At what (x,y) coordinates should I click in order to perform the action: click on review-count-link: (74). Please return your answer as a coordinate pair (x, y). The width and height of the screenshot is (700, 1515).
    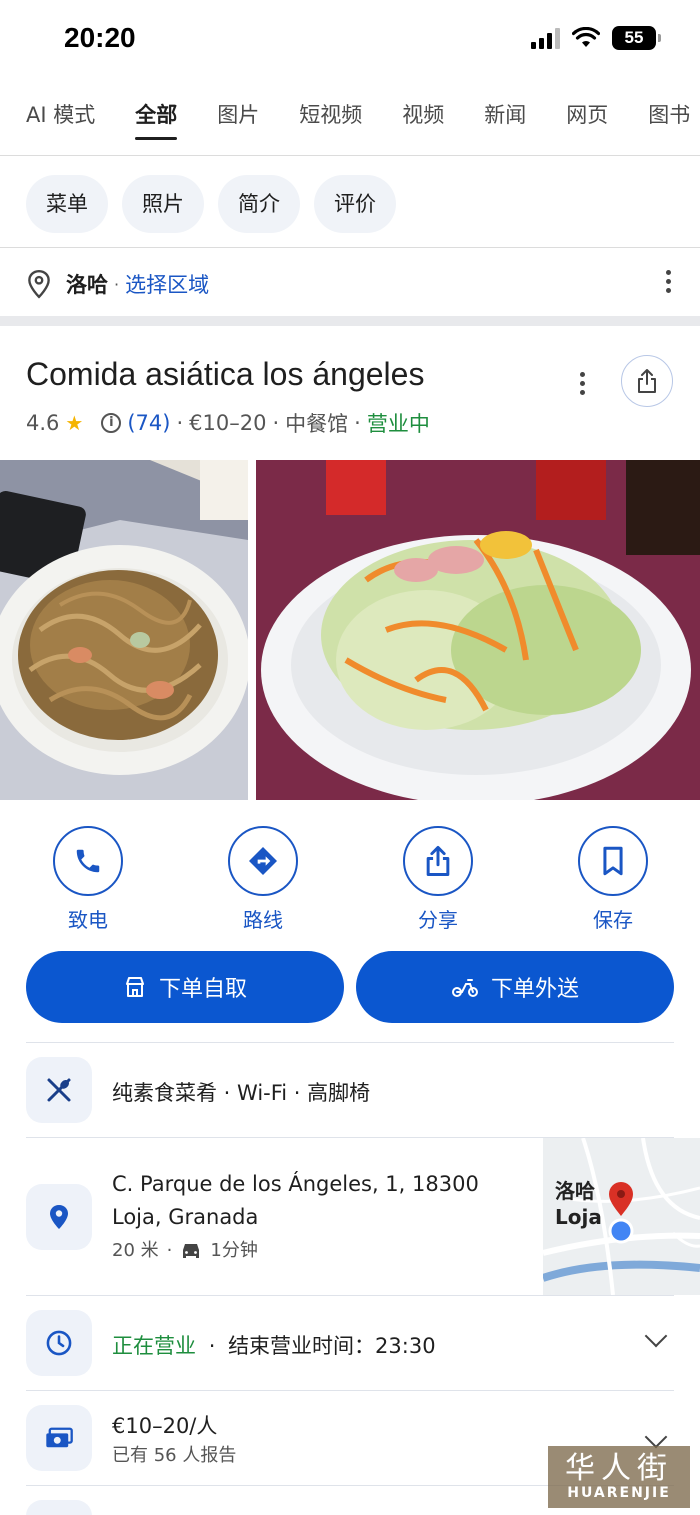
    Looking at the image, I should click on (148, 423).